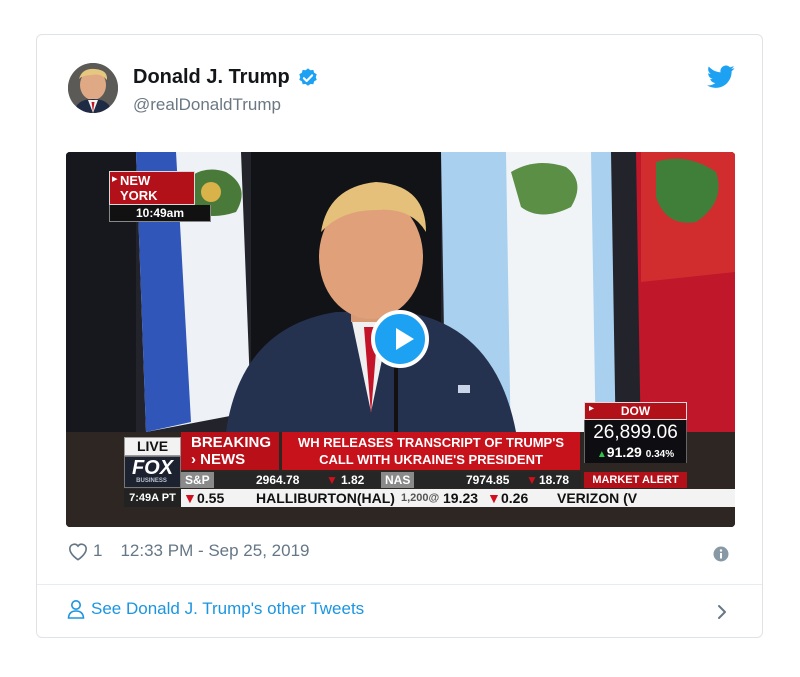 This screenshot has width=800, height=677. What do you see at coordinates (398, 480) in the screenshot?
I see `nas-label: NAS` at bounding box center [398, 480].